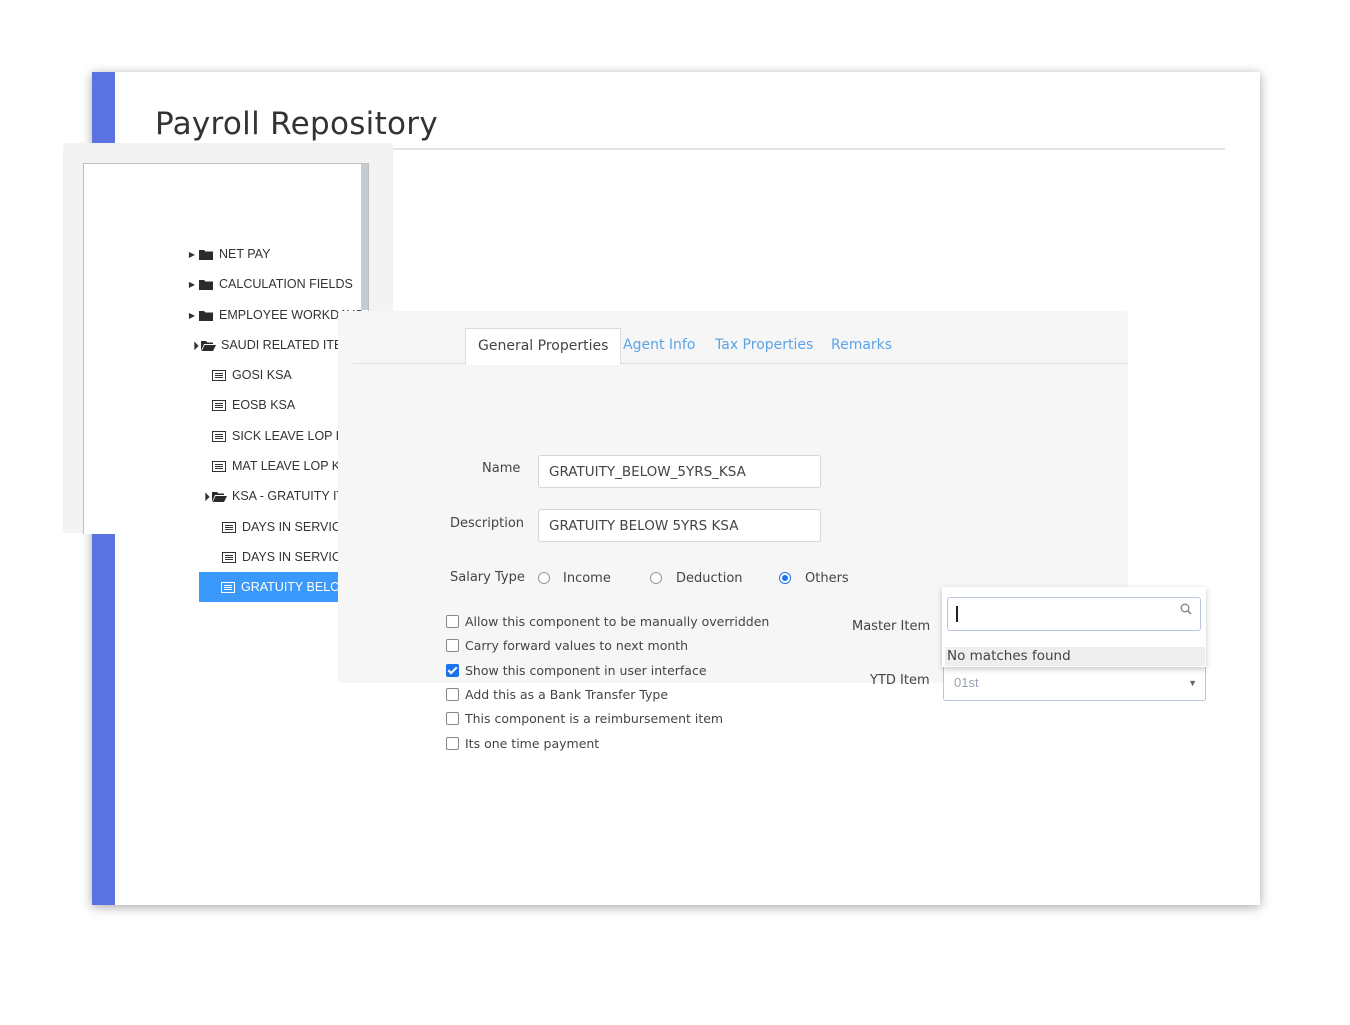 The image size is (1350, 1025). I want to click on radio-income, so click(544, 578).